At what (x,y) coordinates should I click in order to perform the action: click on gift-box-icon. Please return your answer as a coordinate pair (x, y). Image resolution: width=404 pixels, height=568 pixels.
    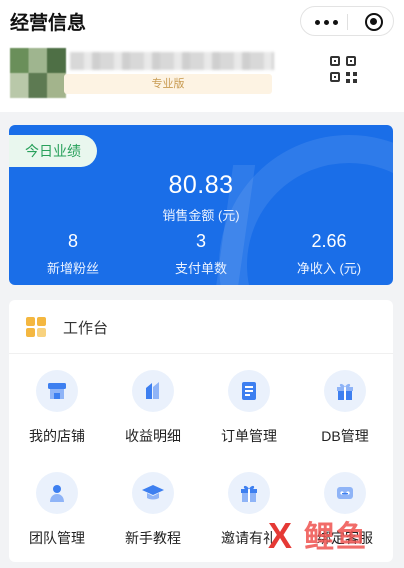
    Looking at the image, I should click on (345, 391).